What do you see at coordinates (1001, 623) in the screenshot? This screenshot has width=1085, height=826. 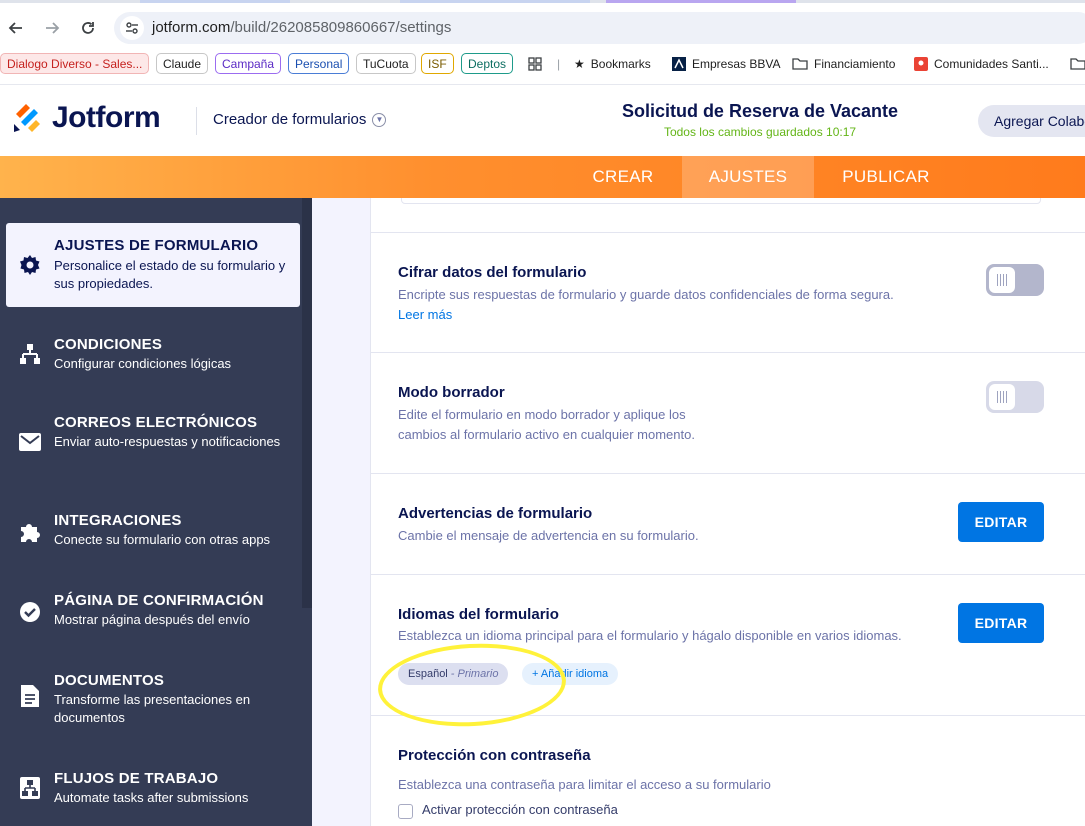 I see `edit-languages-button: EDITAR` at bounding box center [1001, 623].